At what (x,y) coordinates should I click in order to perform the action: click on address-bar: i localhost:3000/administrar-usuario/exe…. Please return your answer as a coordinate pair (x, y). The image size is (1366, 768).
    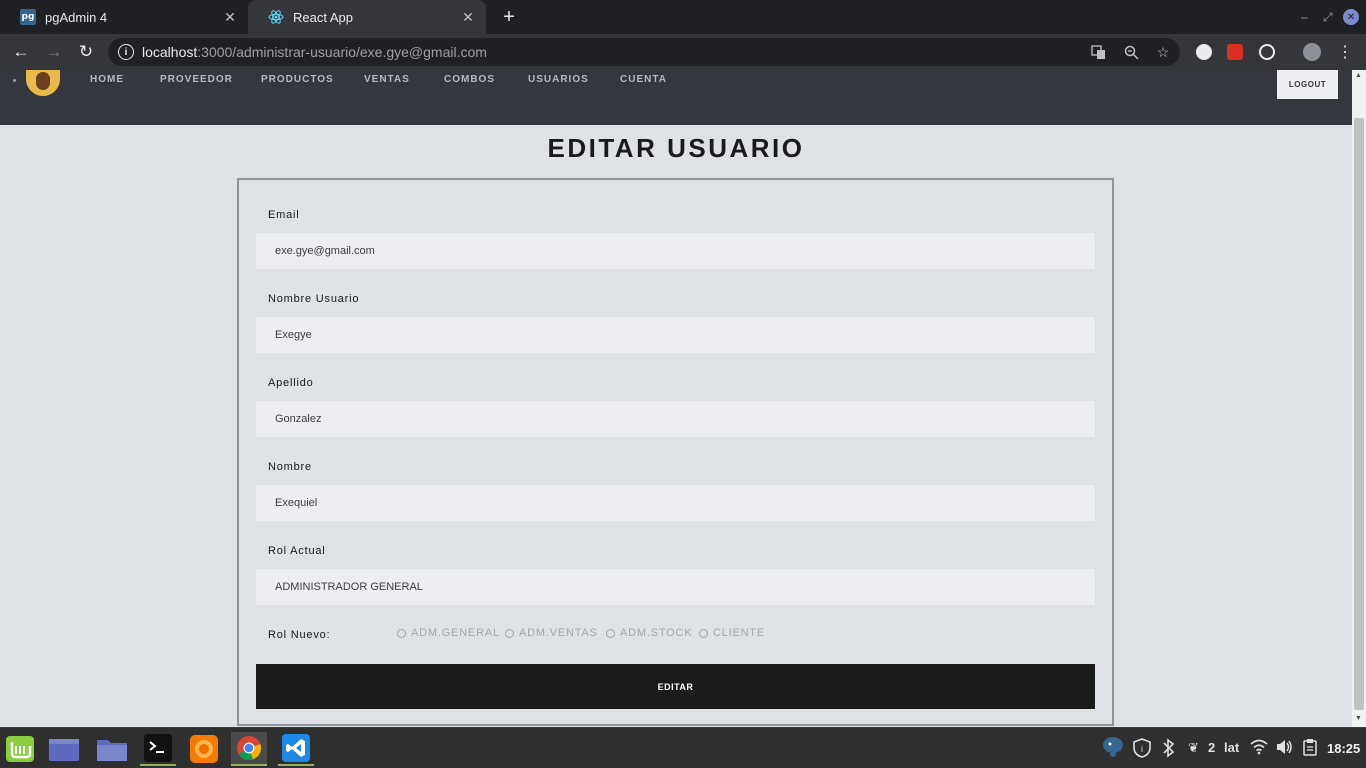
    Looking at the image, I should click on (644, 52).